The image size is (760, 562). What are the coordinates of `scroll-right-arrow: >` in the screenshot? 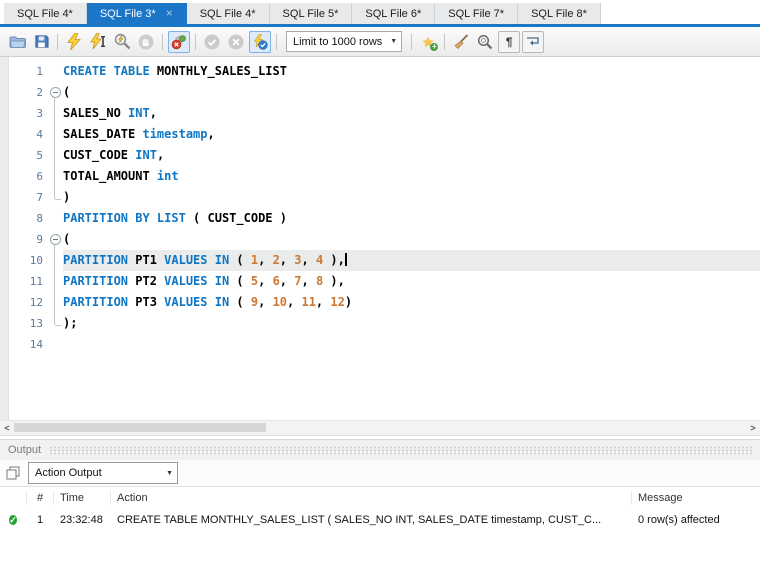 It's located at (753, 428).